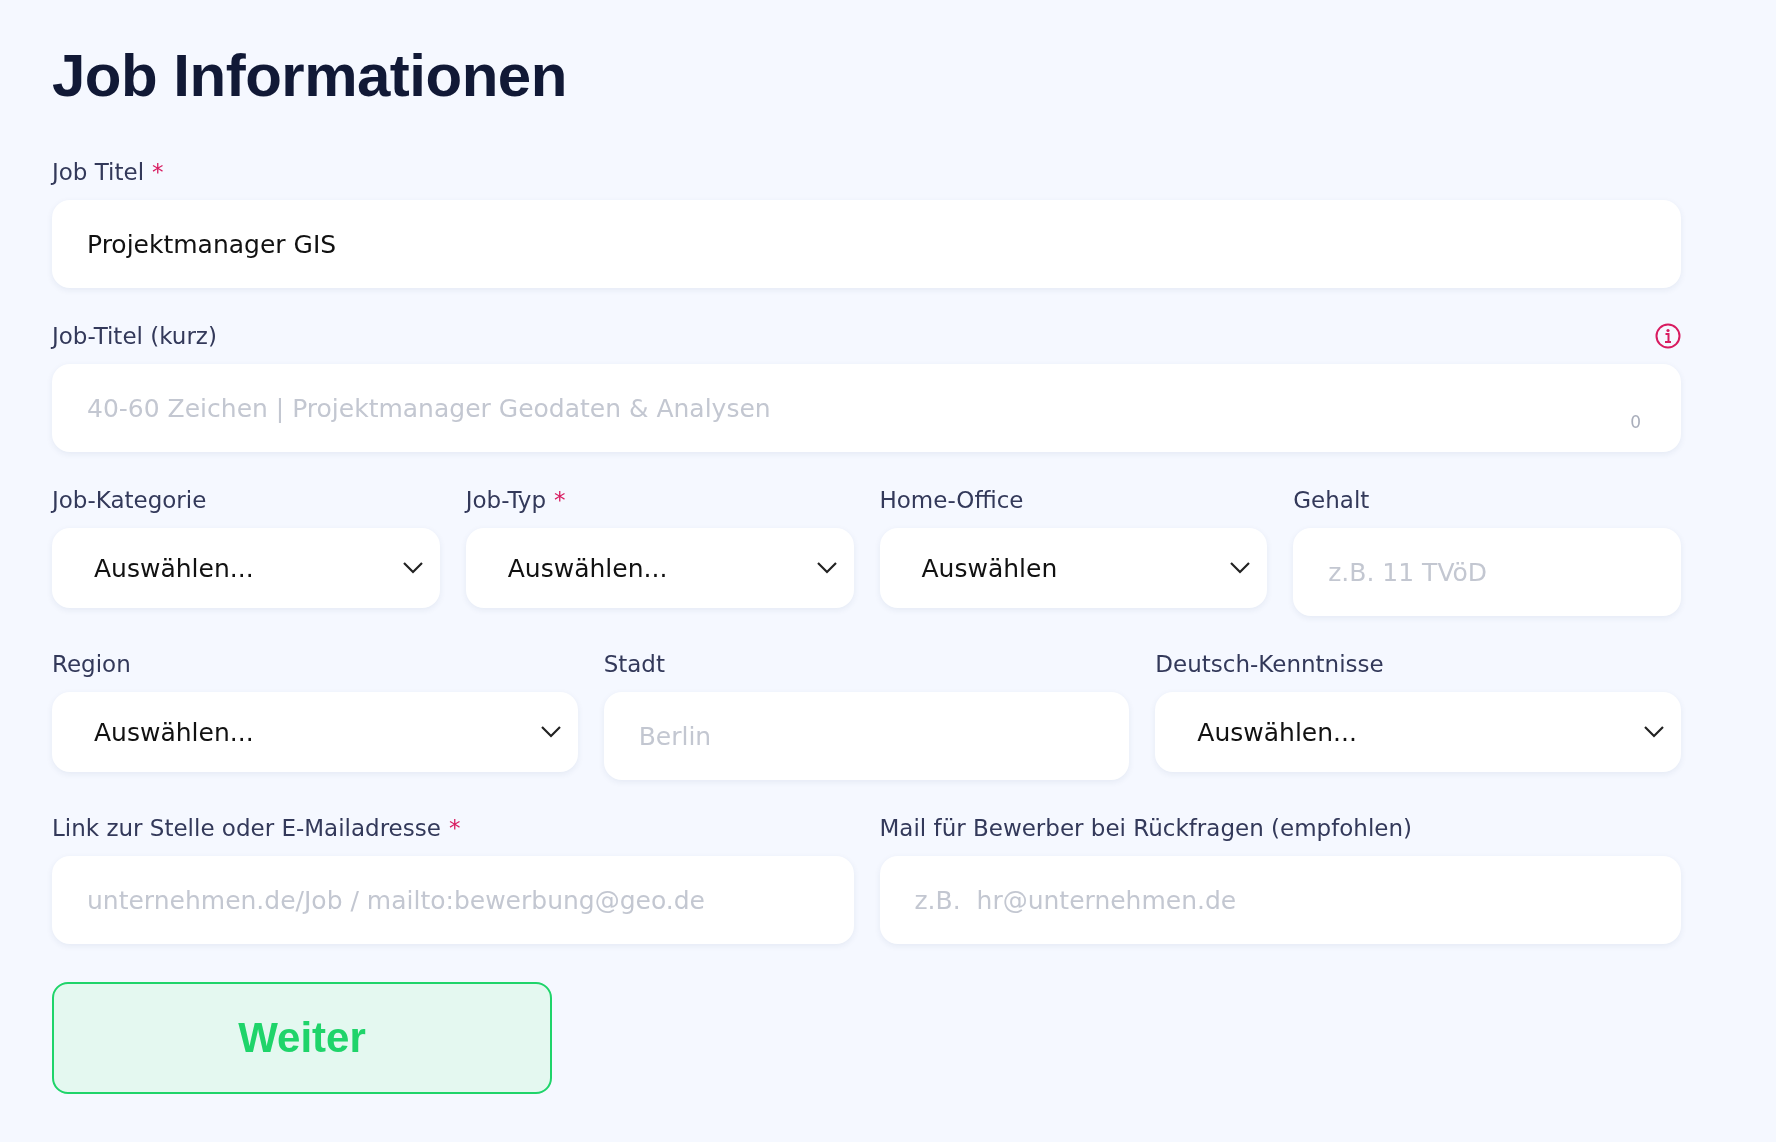 The width and height of the screenshot is (1776, 1142). What do you see at coordinates (453, 900) in the screenshot?
I see `input-field: unternehmen.de/Job / mailto:bewerbung@geo.de` at bounding box center [453, 900].